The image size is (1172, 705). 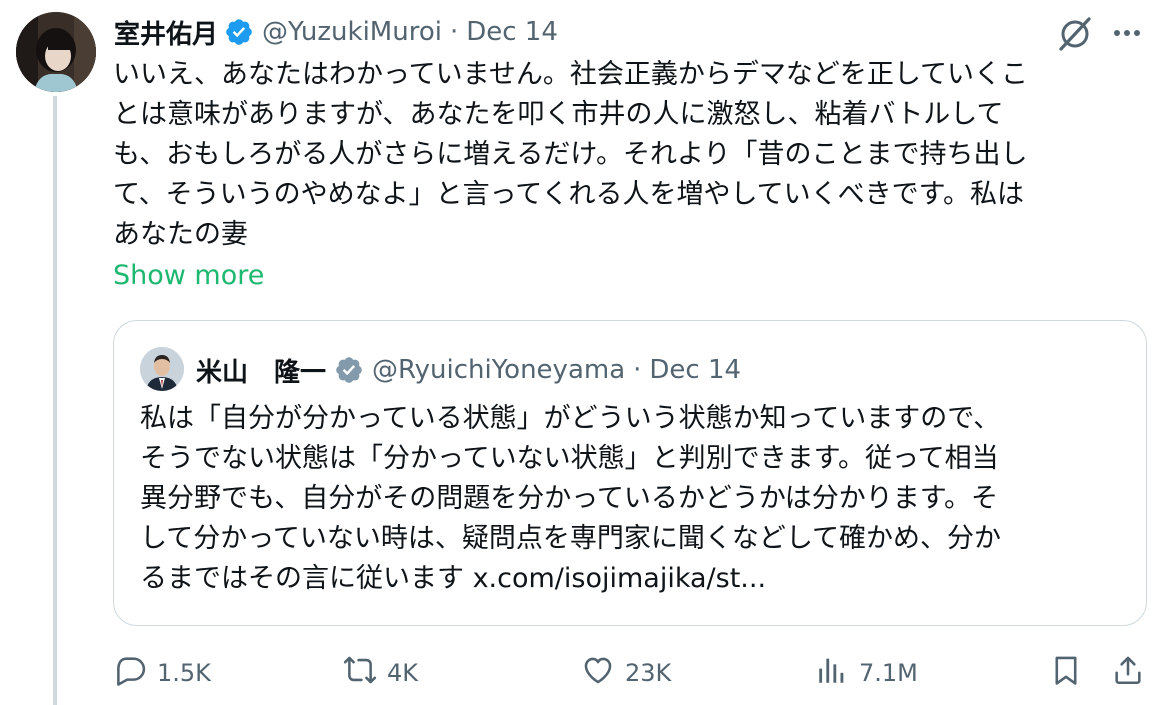 I want to click on author-avatar, so click(x=56, y=52).